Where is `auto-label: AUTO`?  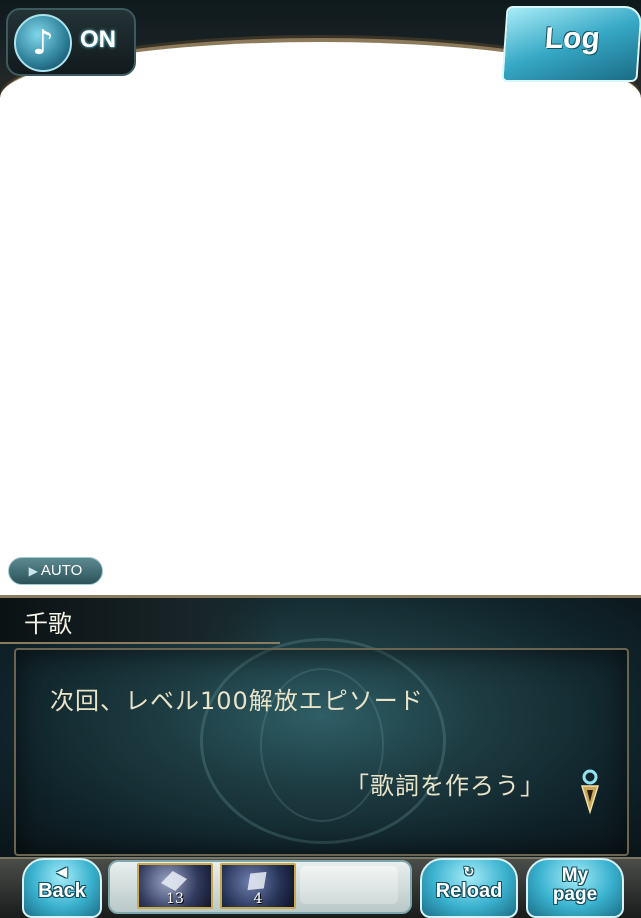 auto-label: AUTO is located at coordinates (61, 570).